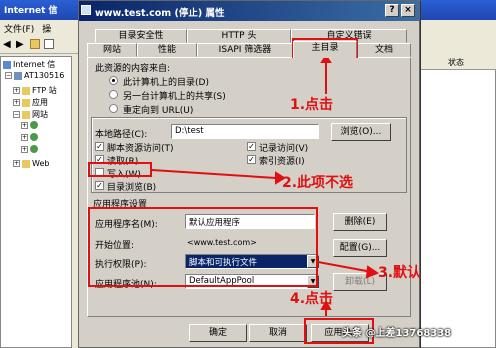  Describe the element at coordinates (312, 105) in the screenshot. I see `annotation-step1: 1.点击` at that location.